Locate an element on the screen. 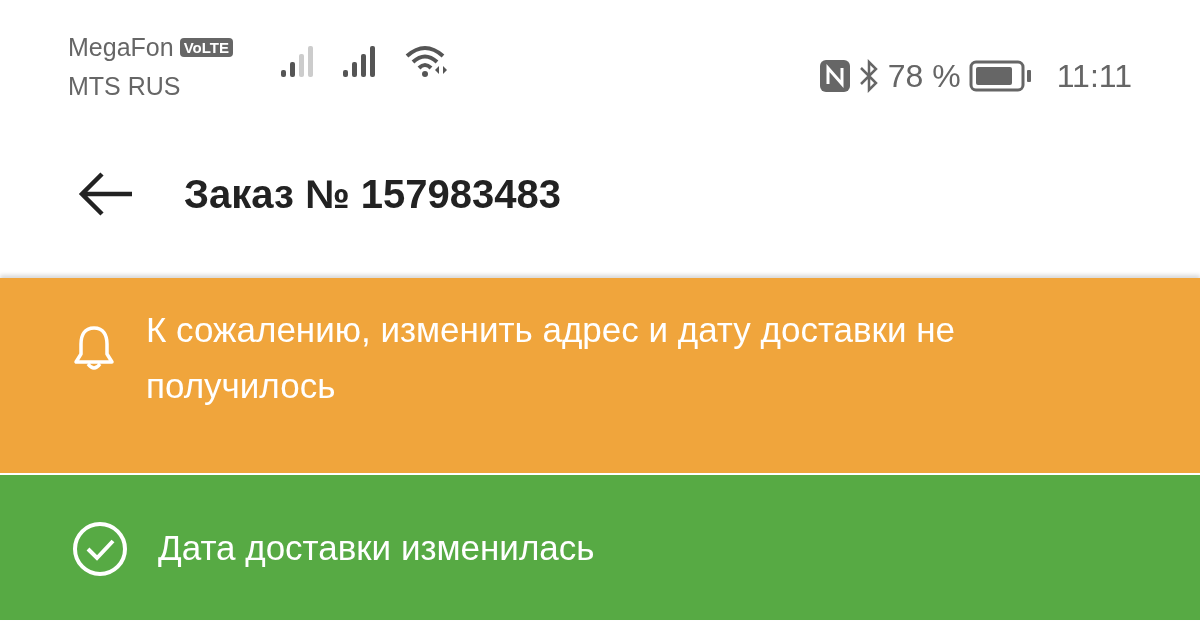 The height and width of the screenshot is (628, 1200). carrier-name: MegaFon is located at coordinates (121, 47).